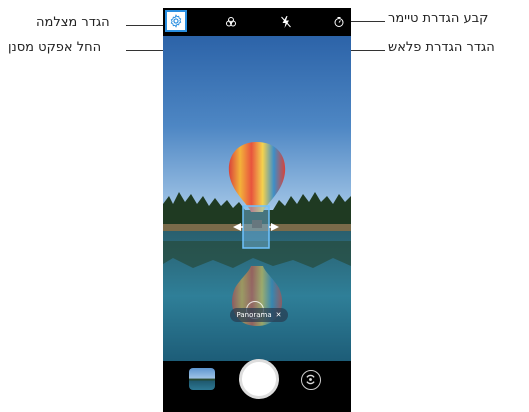 The image size is (529, 412). Describe the element at coordinates (202, 379) in the screenshot. I see `gallery-thumbnail` at that location.